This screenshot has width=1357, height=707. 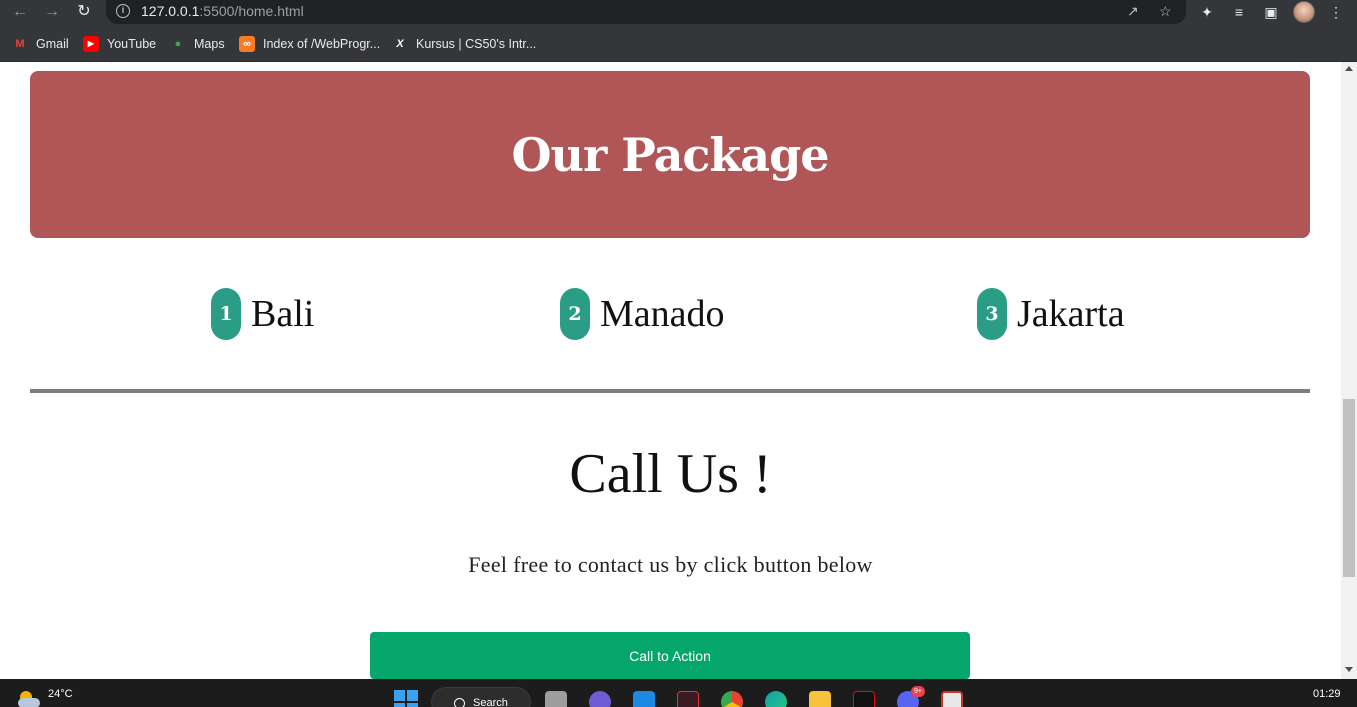 I want to click on maps-icon: ●, so click(x=178, y=44).